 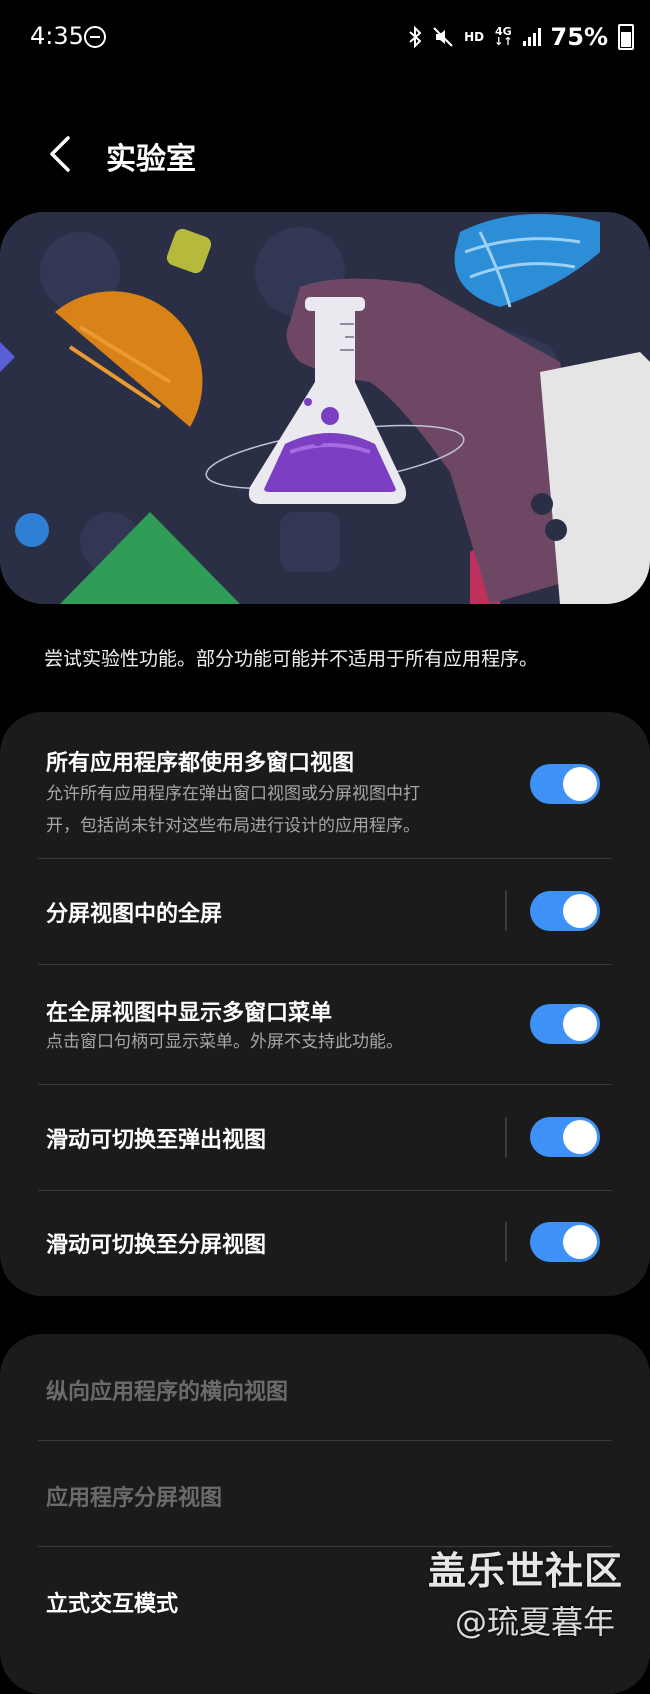 I want to click on setting-row-app-split-view: 应用程序分屏视图, so click(x=325, y=1493).